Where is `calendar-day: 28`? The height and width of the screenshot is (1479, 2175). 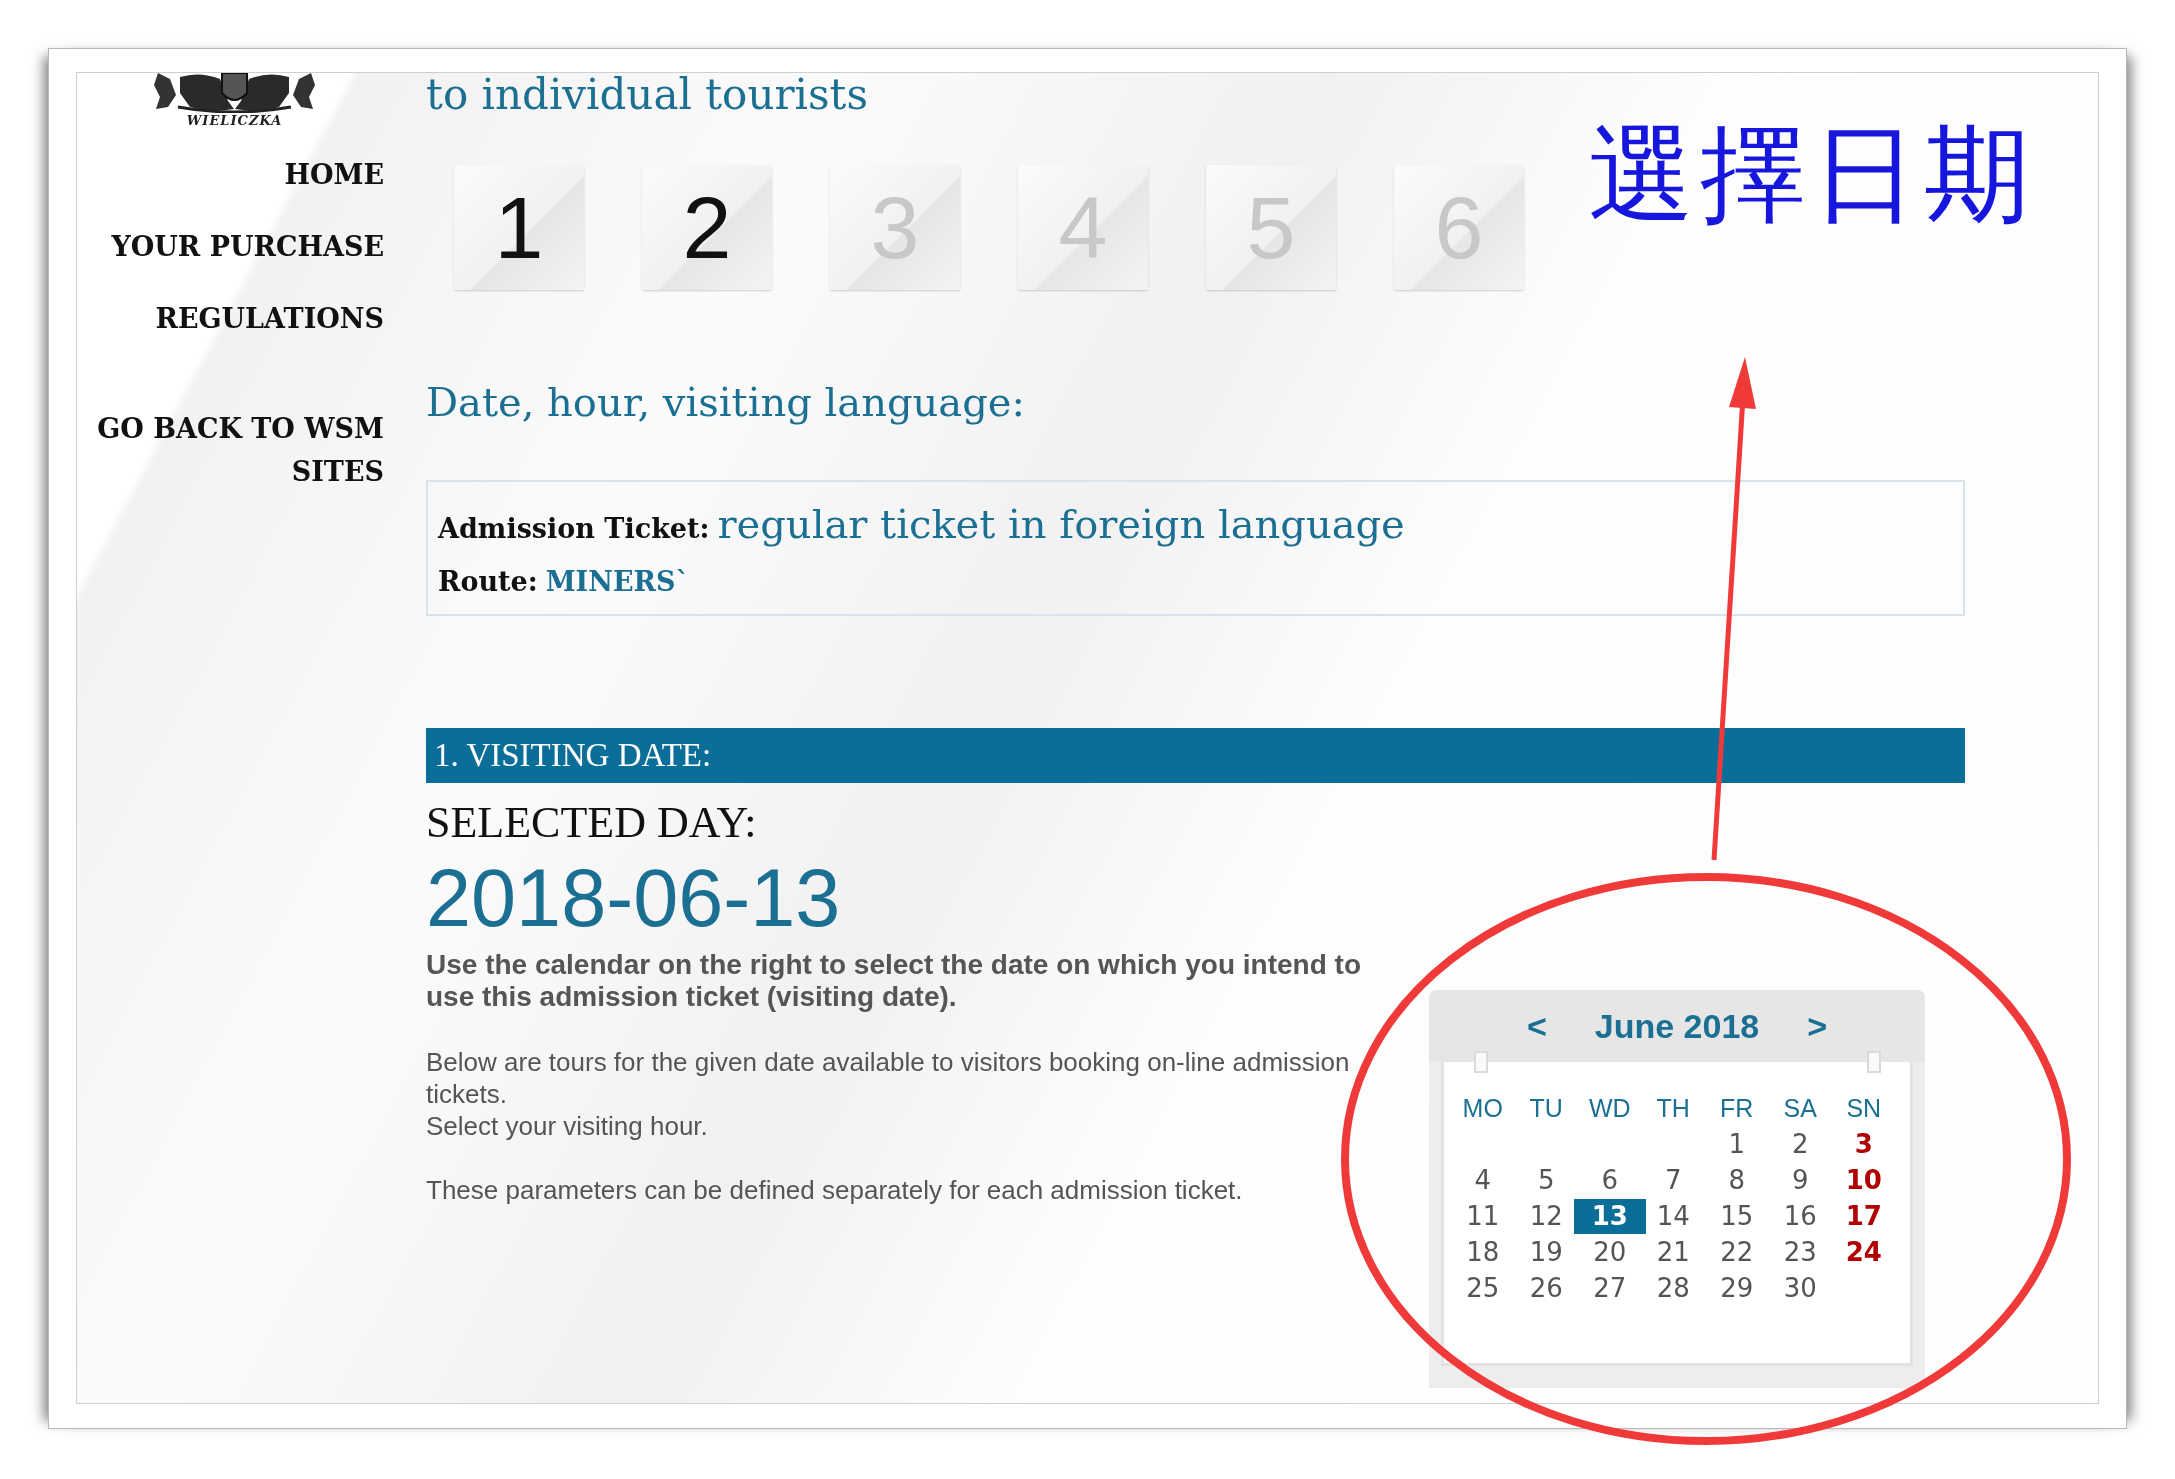 calendar-day: 28 is located at coordinates (1673, 1288).